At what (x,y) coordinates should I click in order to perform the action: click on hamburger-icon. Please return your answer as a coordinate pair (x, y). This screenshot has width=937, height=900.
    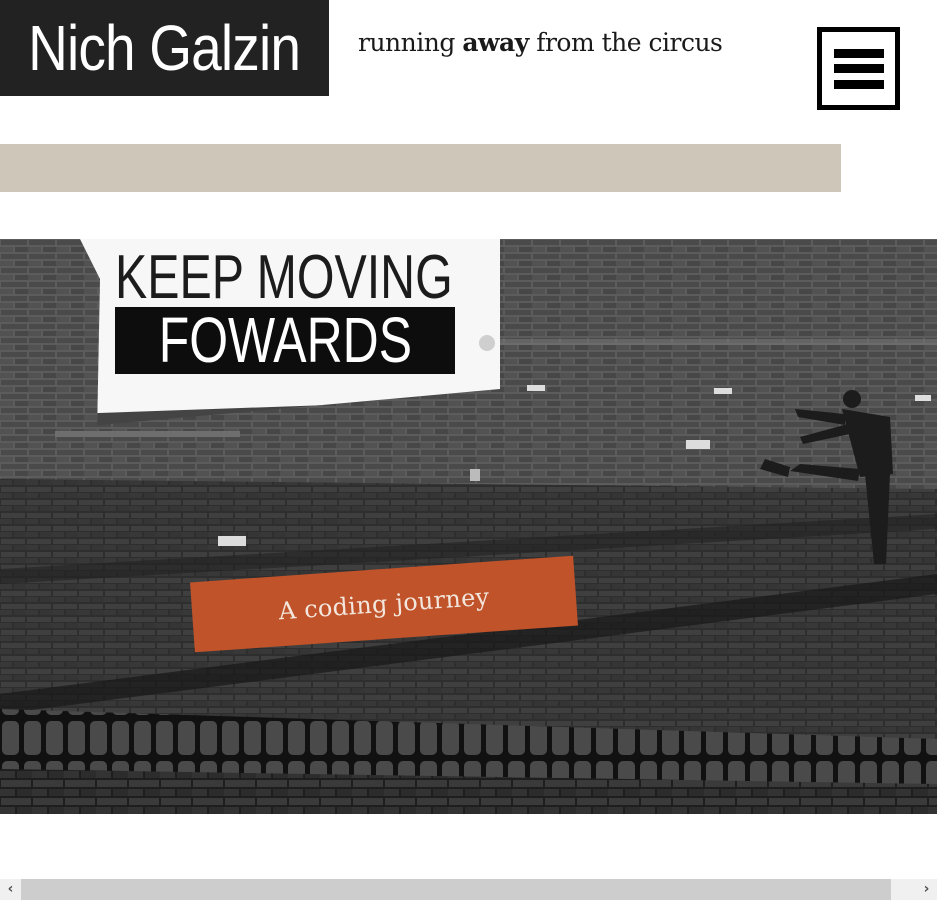
    Looking at the image, I should click on (858, 68).